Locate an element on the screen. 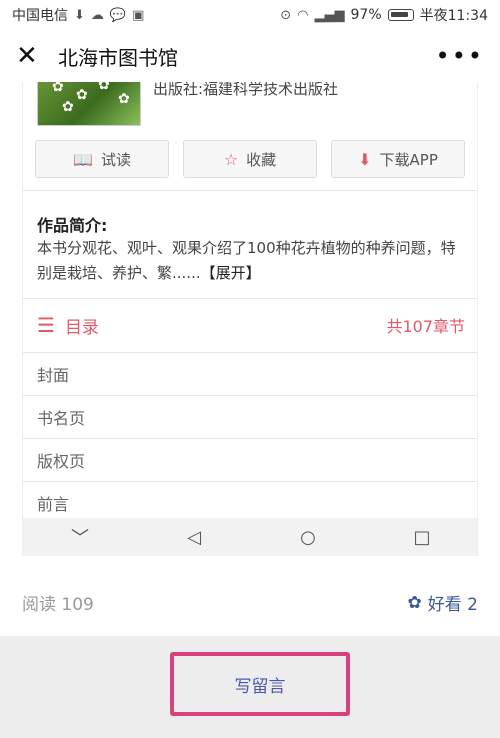 The image size is (500, 738). more-icon: ••• is located at coordinates (460, 56).